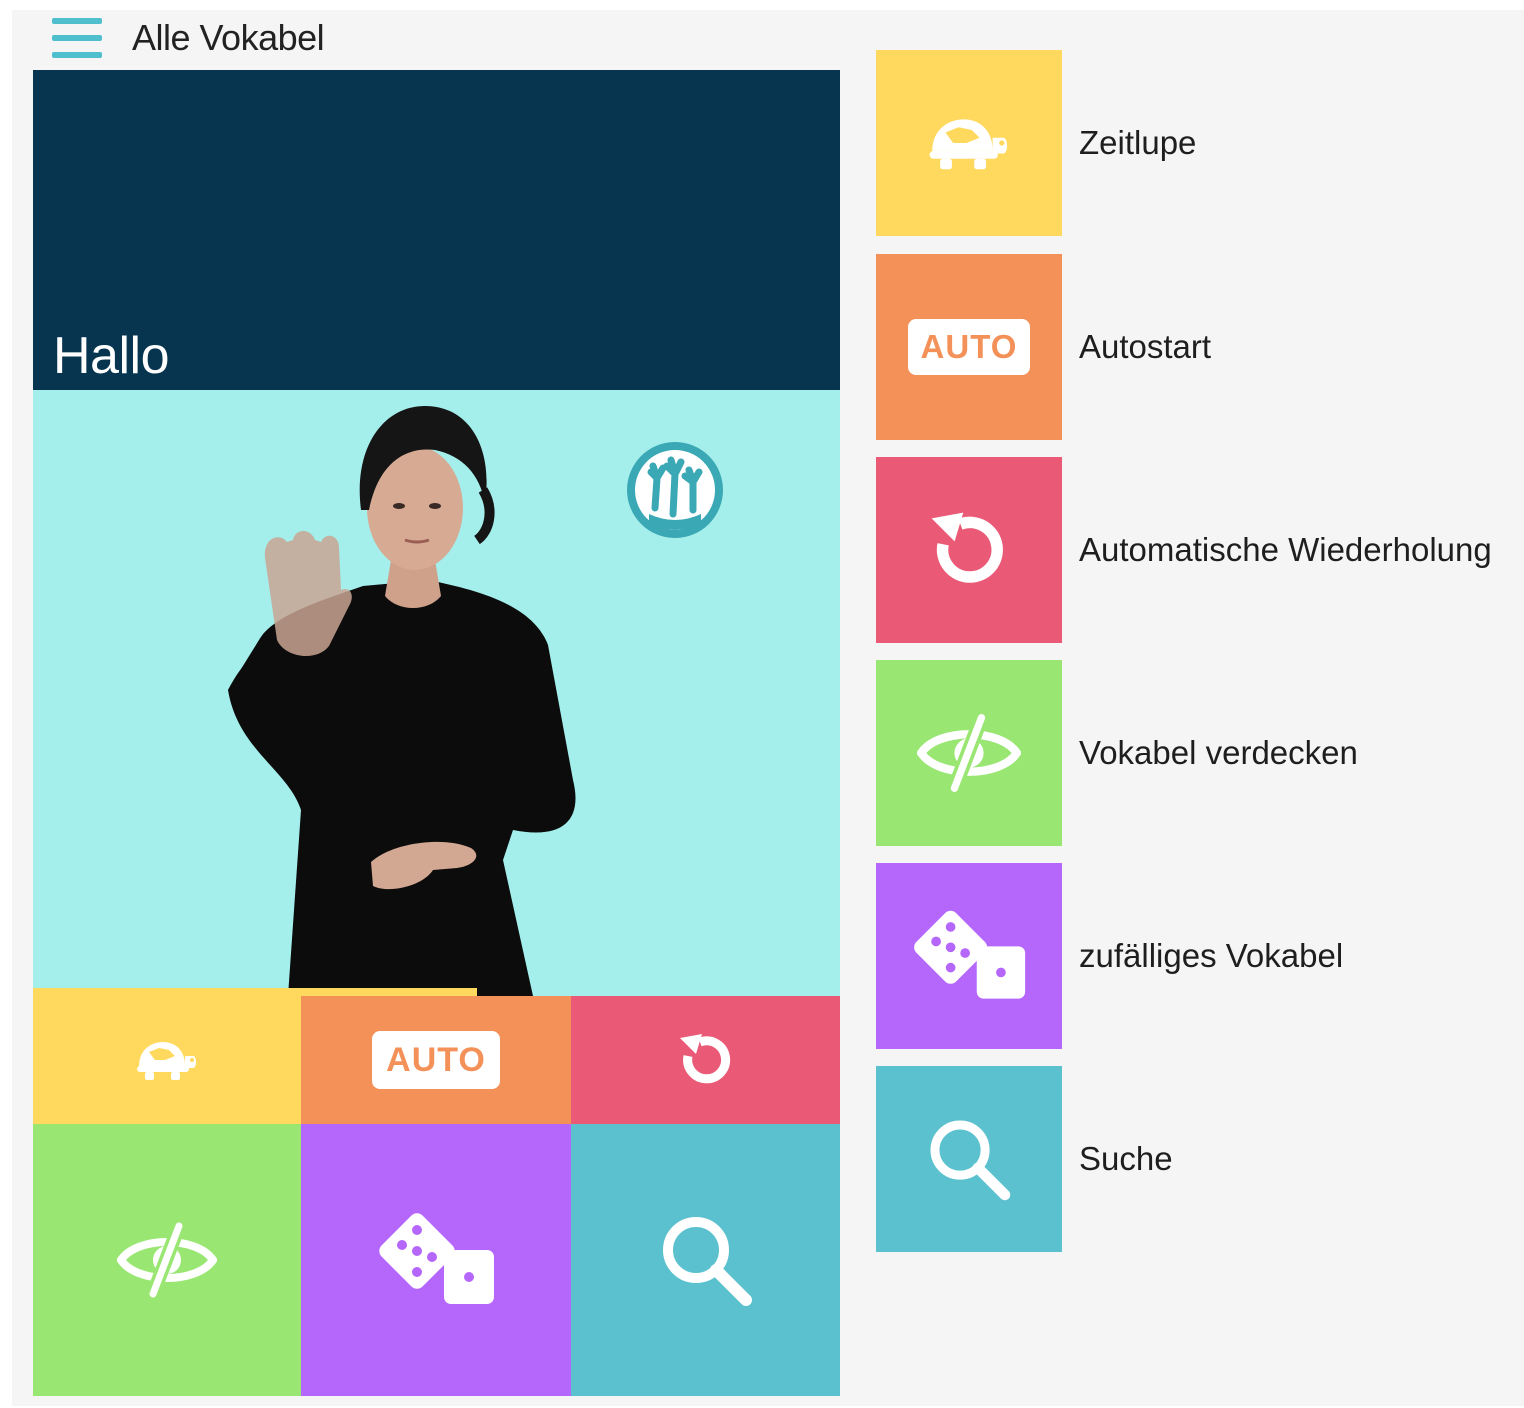 The width and height of the screenshot is (1524, 1408). What do you see at coordinates (1218, 752) in the screenshot?
I see `legend-label: Vokabel verdecken` at bounding box center [1218, 752].